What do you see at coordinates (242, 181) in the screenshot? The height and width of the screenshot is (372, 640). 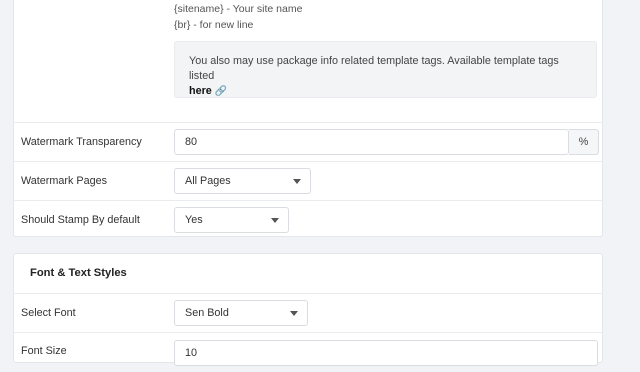 I see `watermark-pages-select: All Pages` at bounding box center [242, 181].